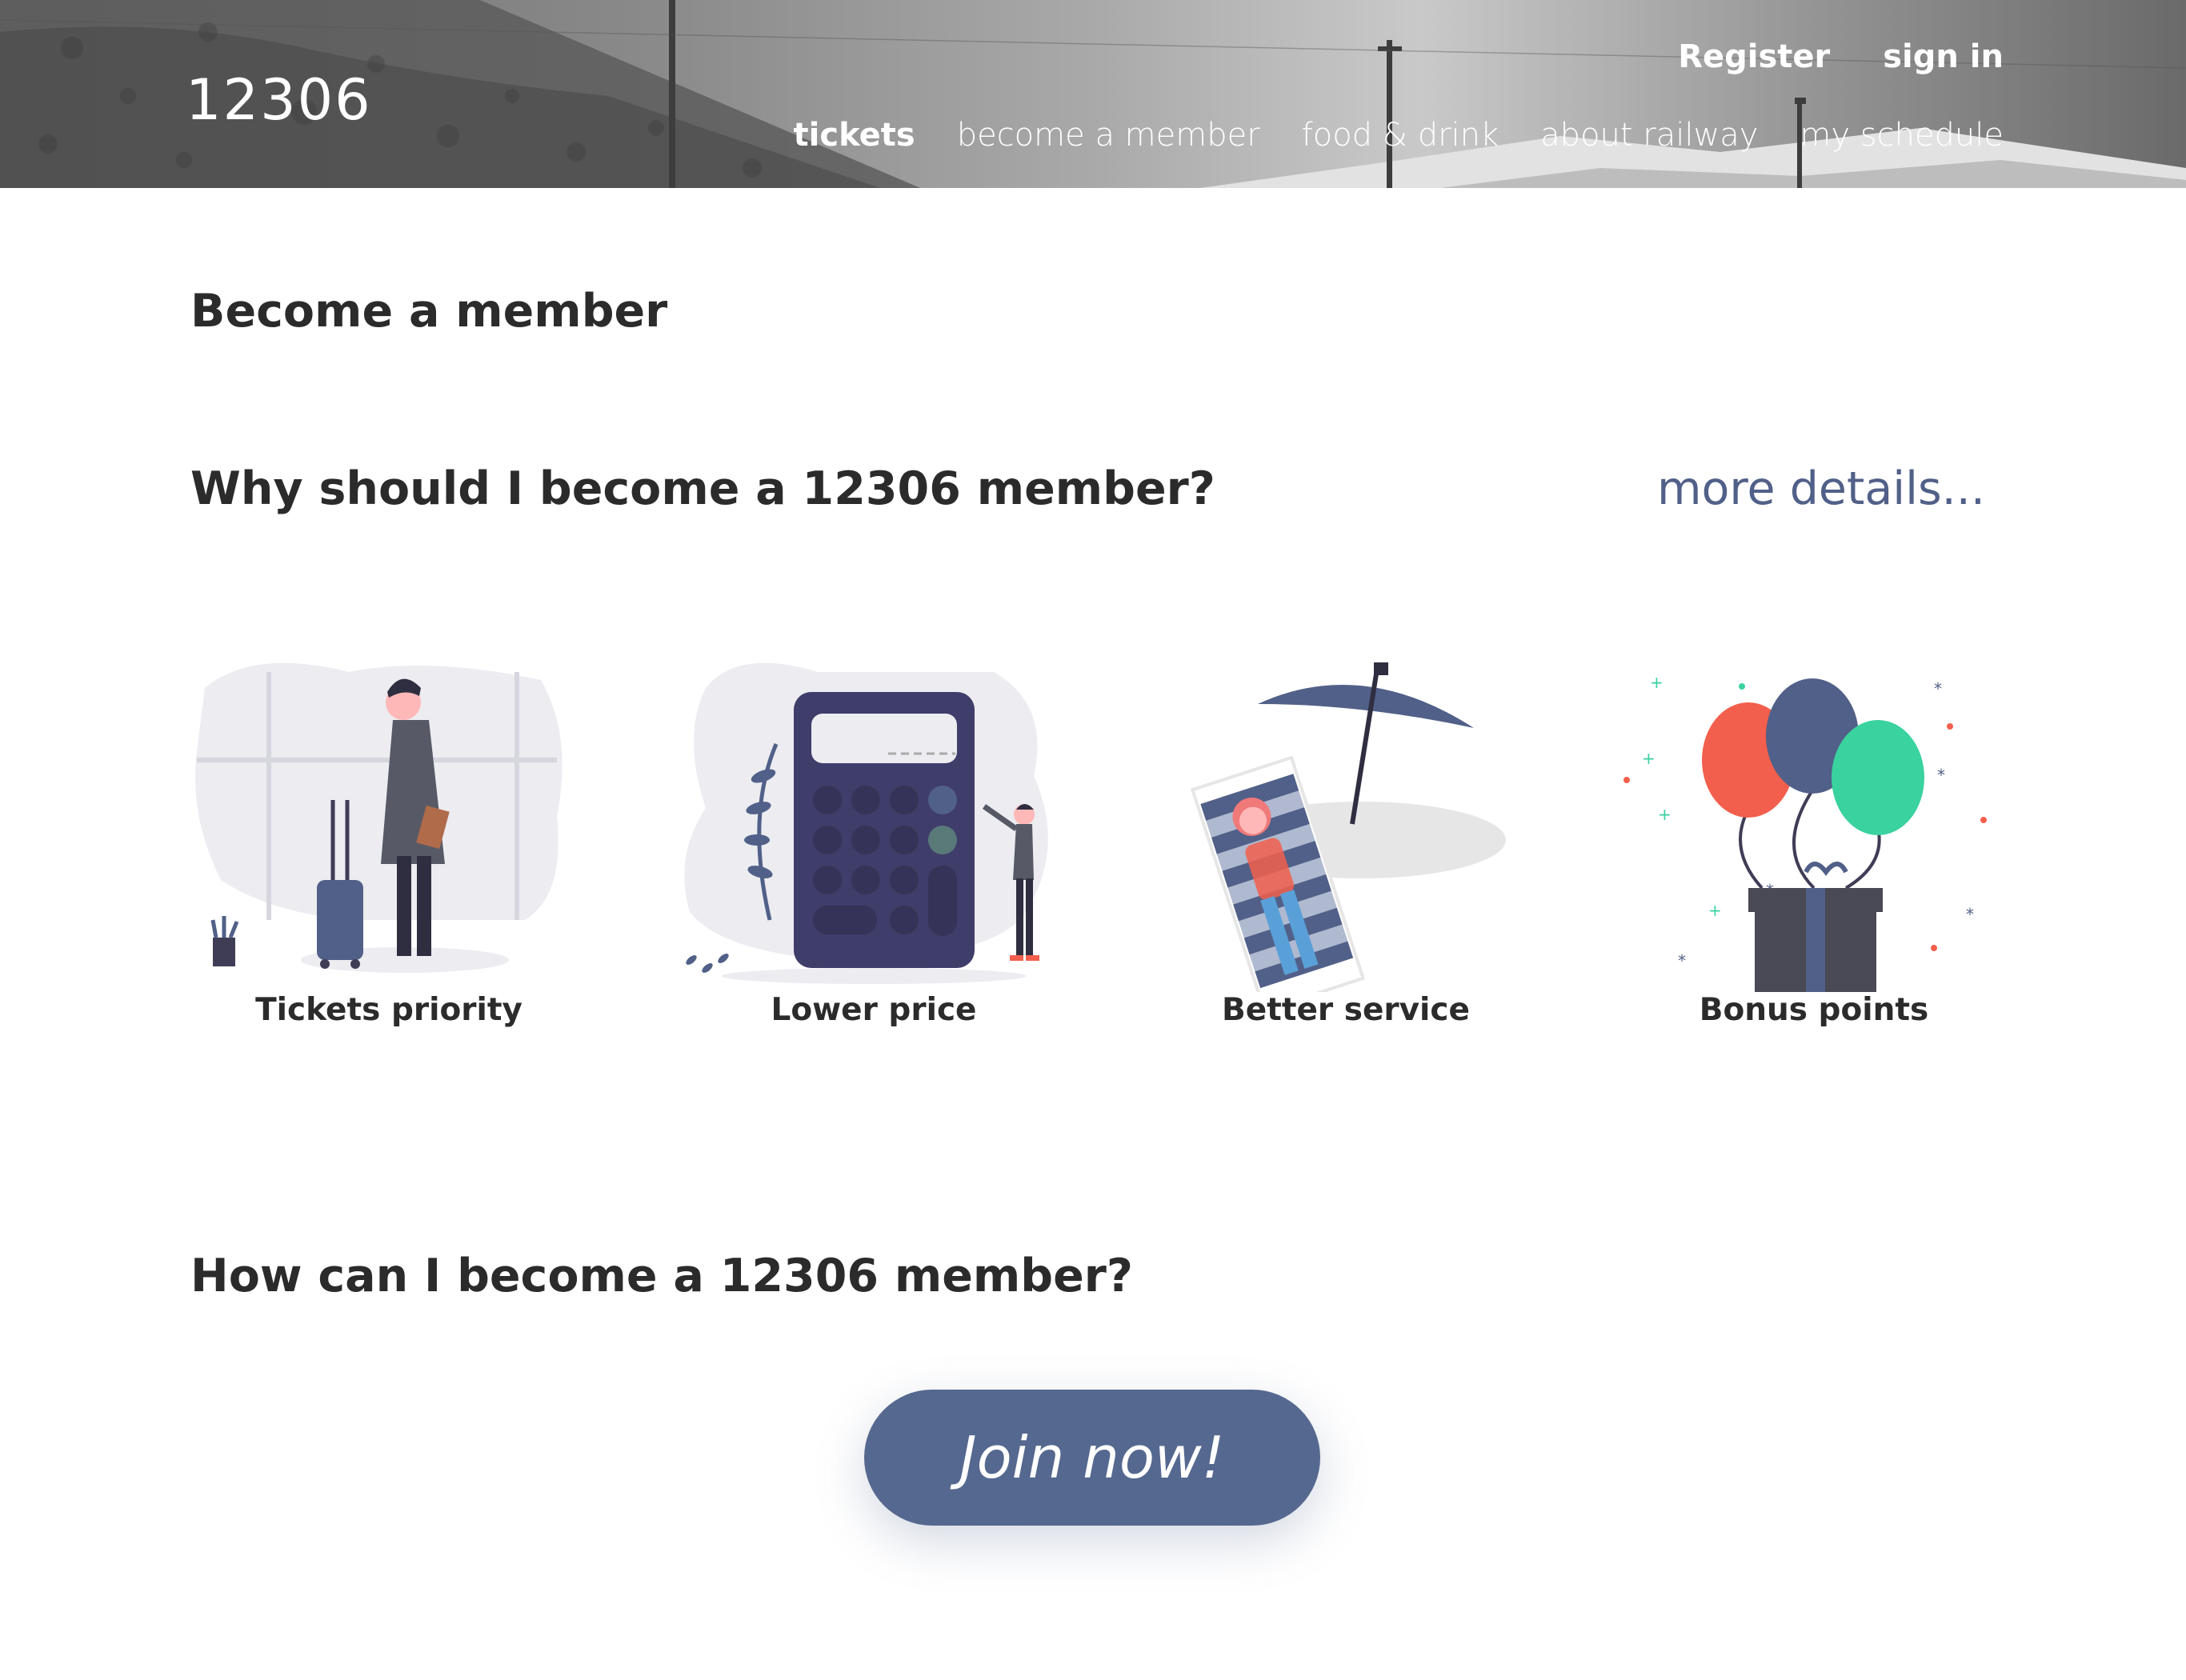 The image size is (2186, 1680). What do you see at coordinates (1814, 1010) in the screenshot?
I see `benefit-label: Bonus points` at bounding box center [1814, 1010].